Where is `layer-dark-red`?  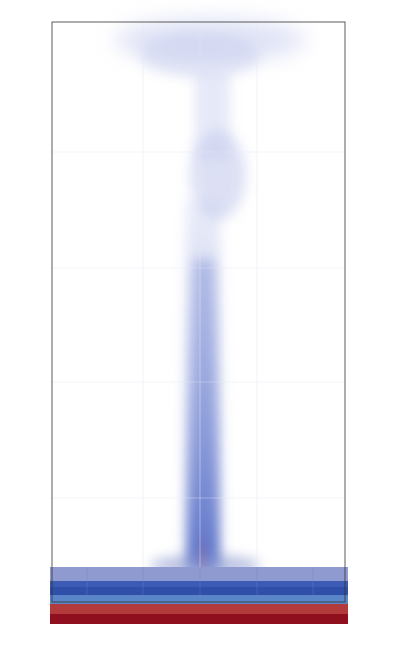
layer-dark-red is located at coordinates (199, 619).